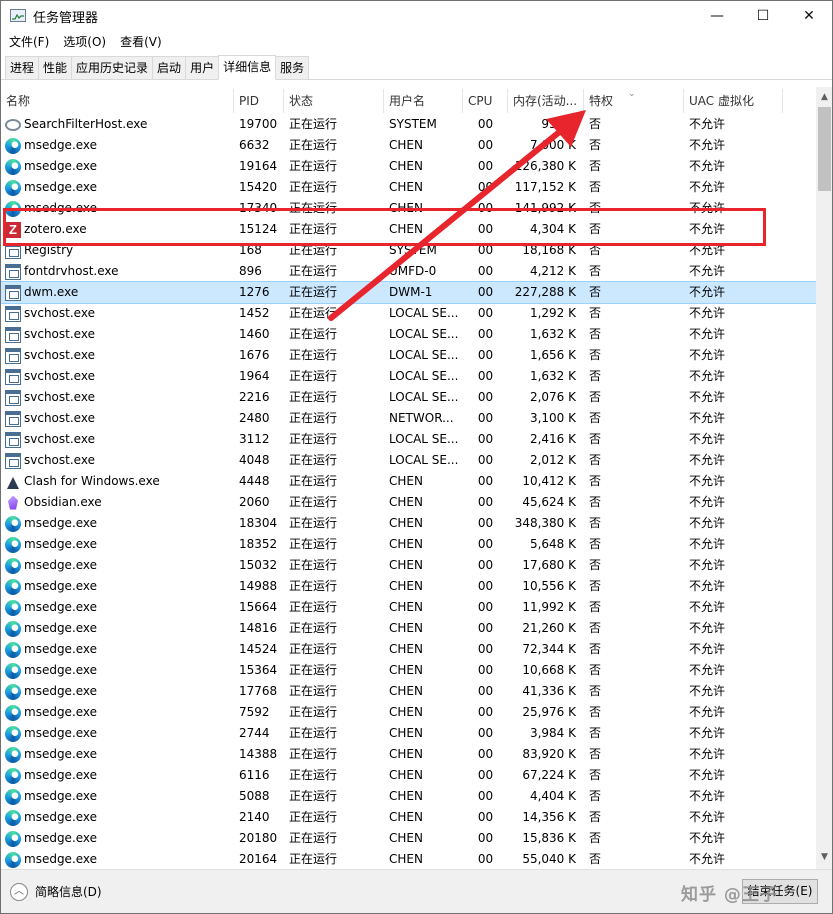 The width and height of the screenshot is (833, 914). I want to click on cell-pid: 15032, so click(258, 565).